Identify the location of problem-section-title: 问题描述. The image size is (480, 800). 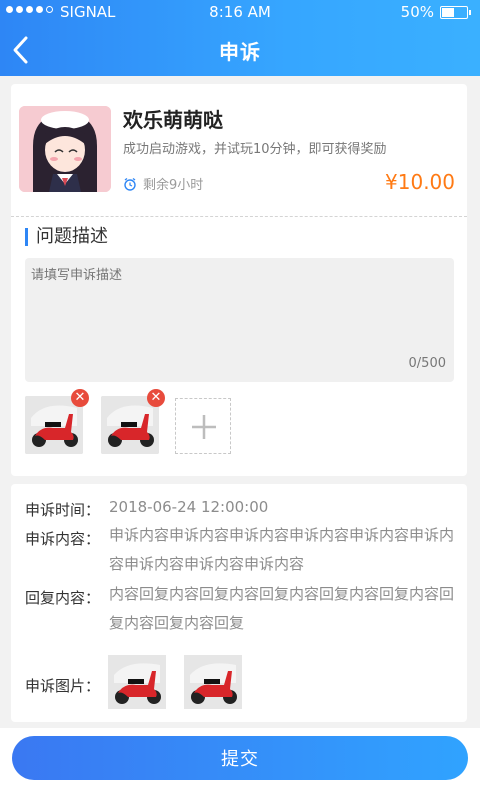
(66, 237).